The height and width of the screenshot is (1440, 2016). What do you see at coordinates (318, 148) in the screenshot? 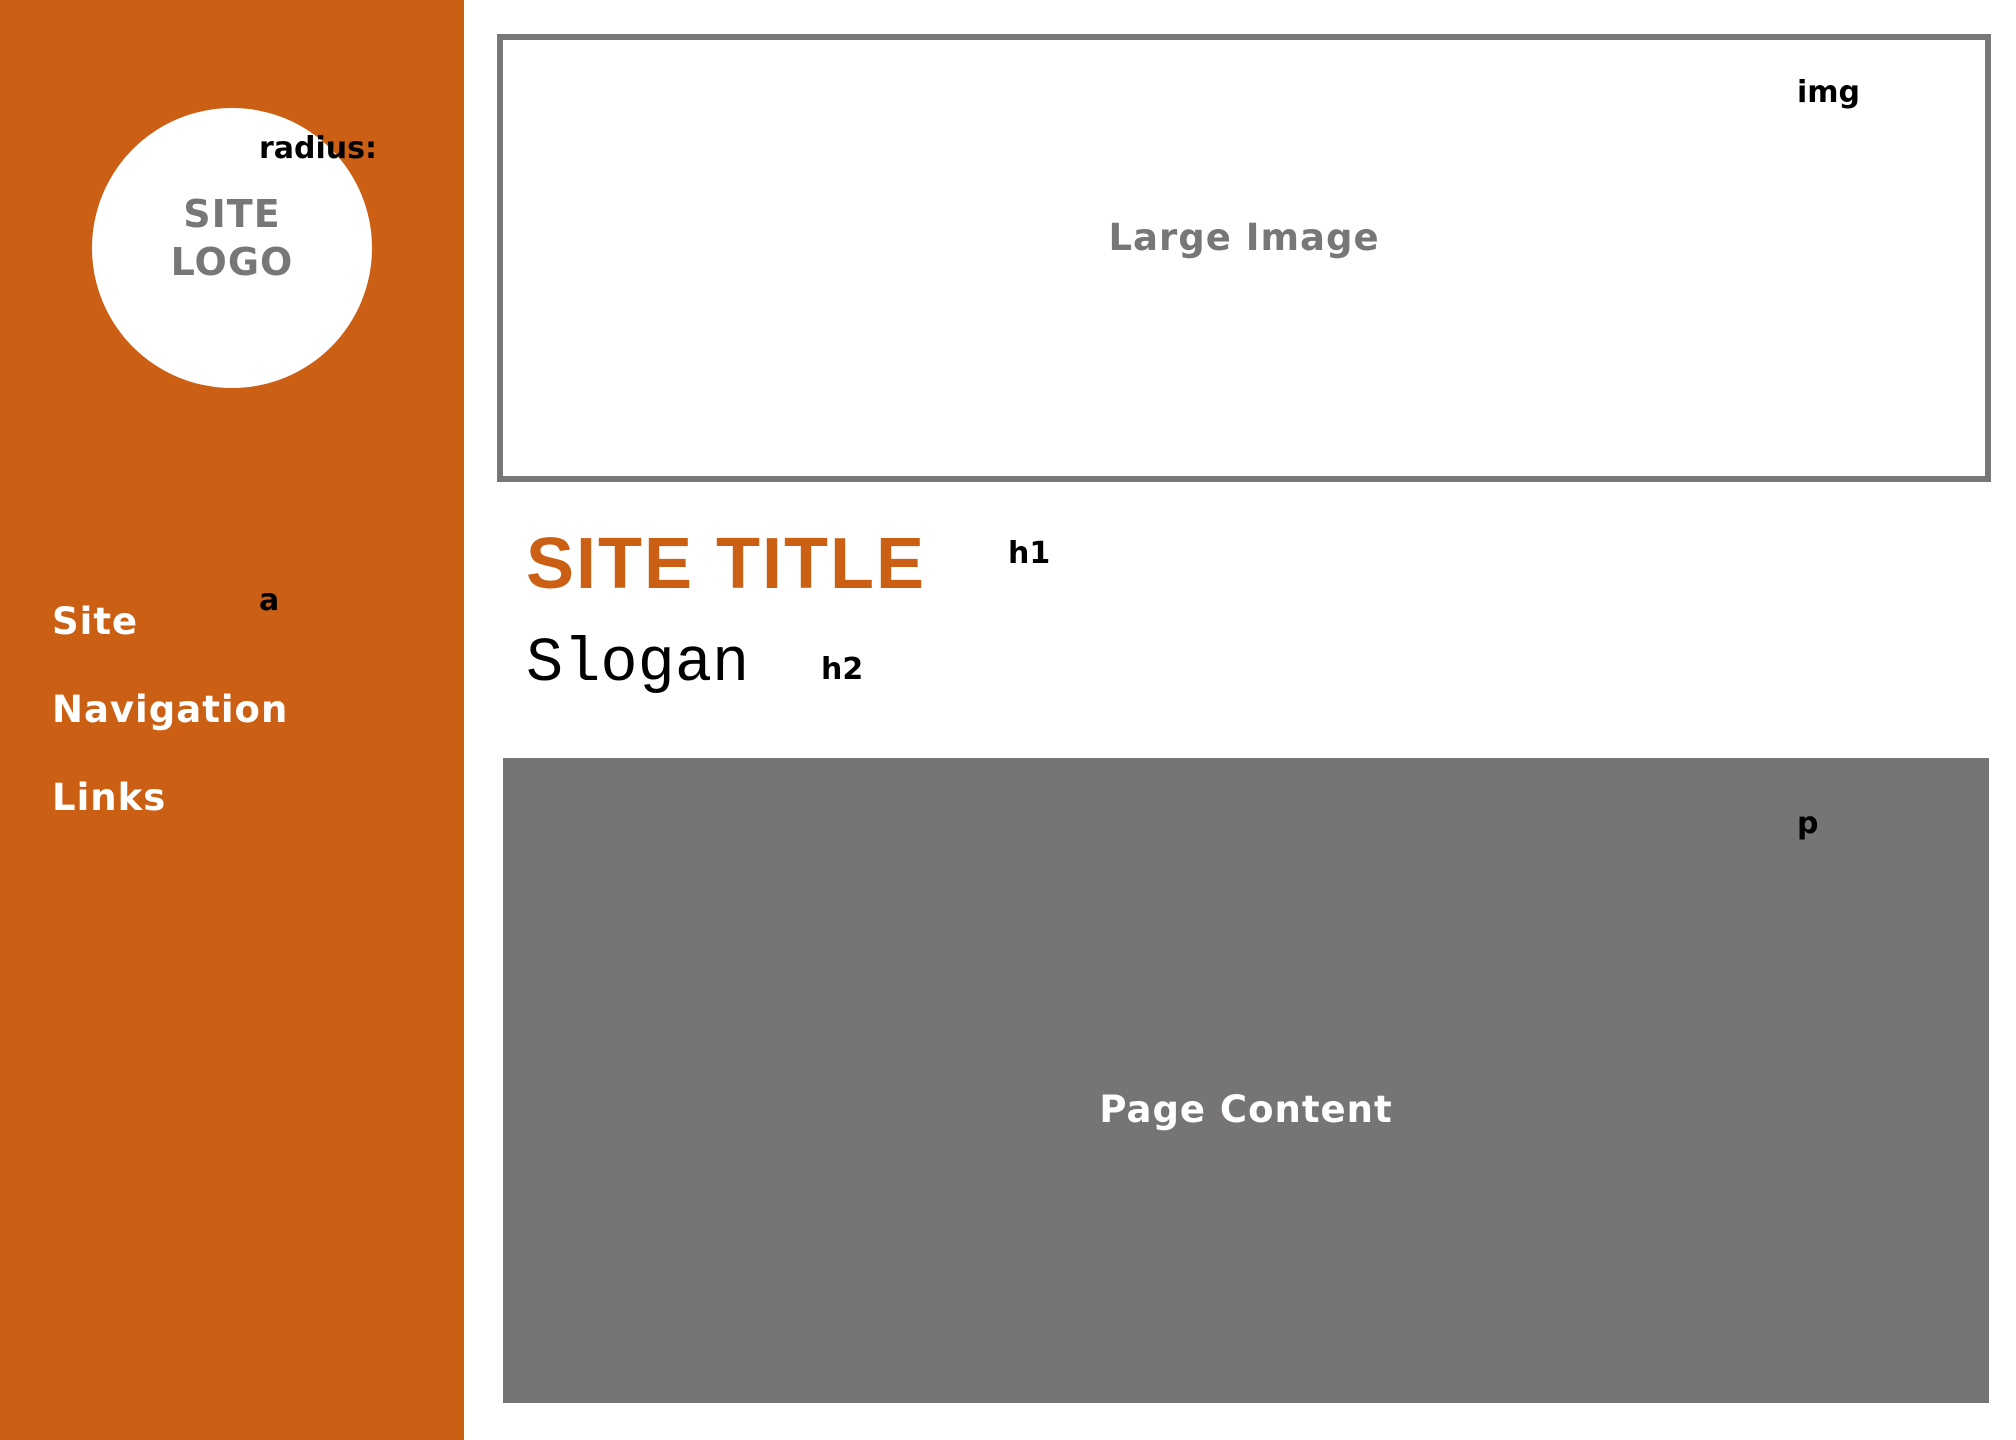
I see `logo-radius-note: radius:` at bounding box center [318, 148].